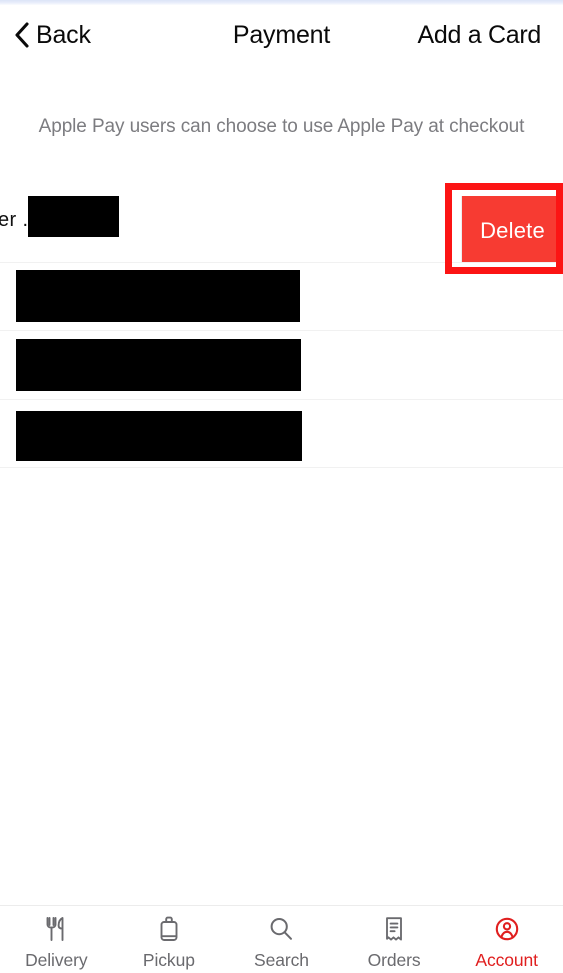 The image size is (563, 973). I want to click on tab-pickup-label: Pickup, so click(168, 960).